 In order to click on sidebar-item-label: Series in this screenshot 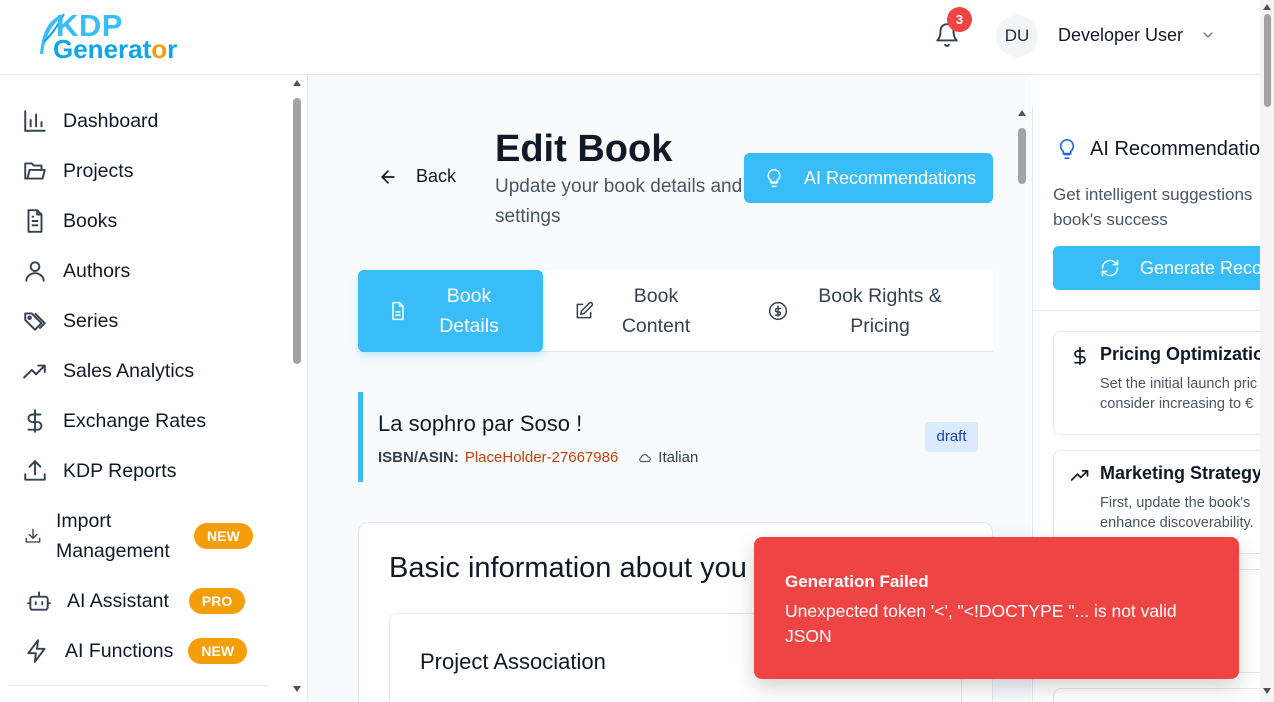, I will do `click(91, 320)`.